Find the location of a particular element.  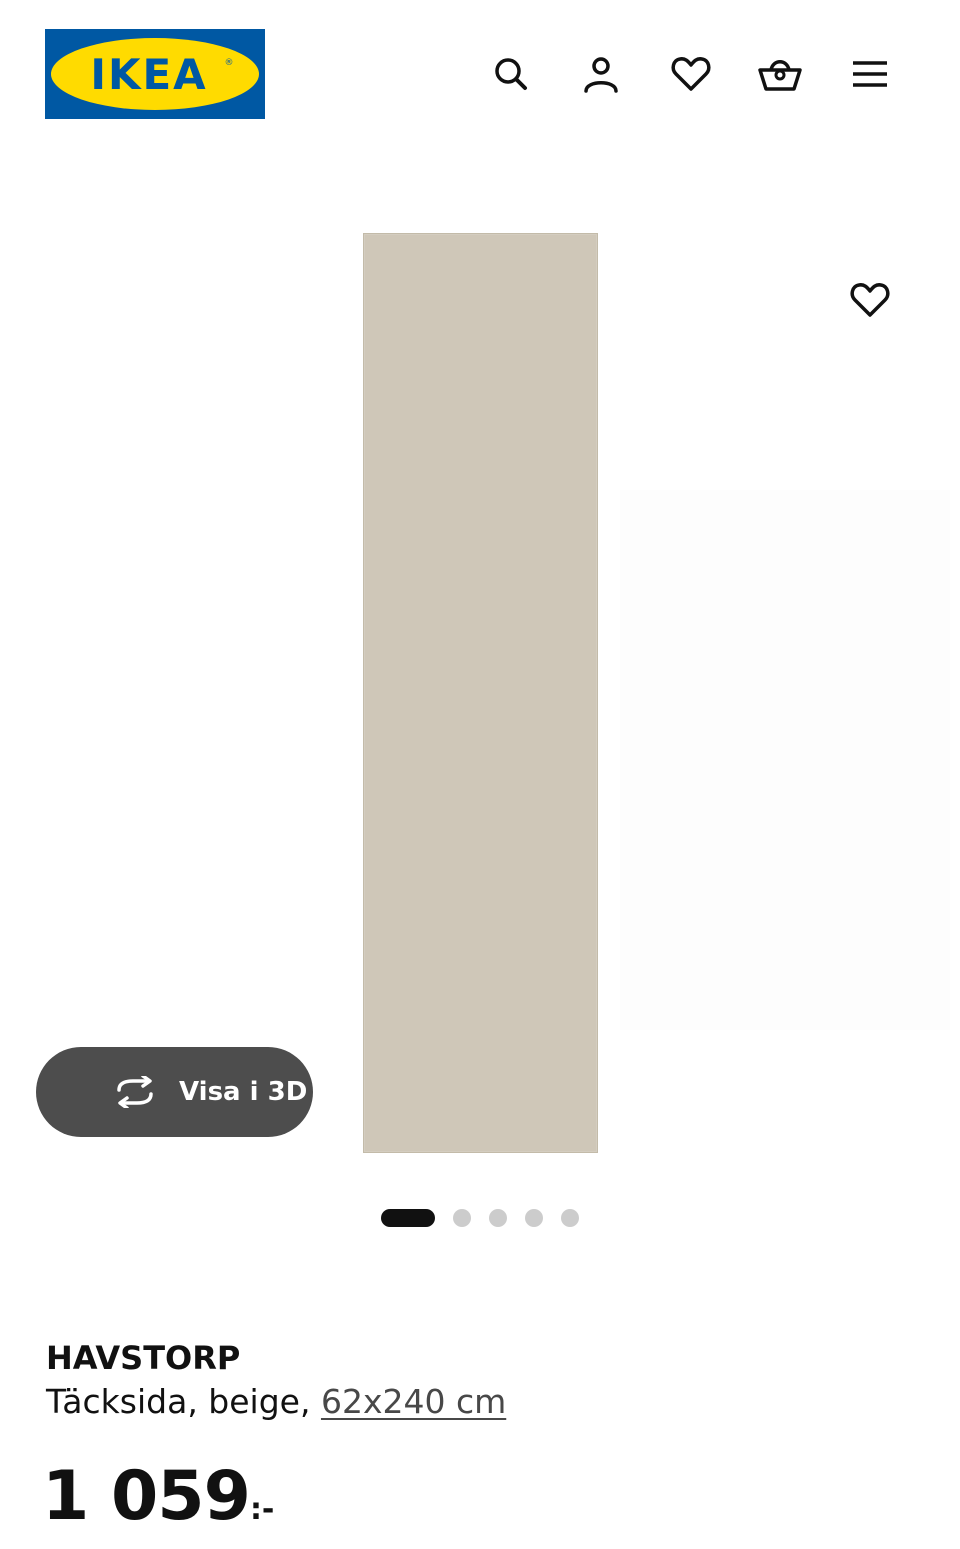

cart-button is located at coordinates (780, 74).